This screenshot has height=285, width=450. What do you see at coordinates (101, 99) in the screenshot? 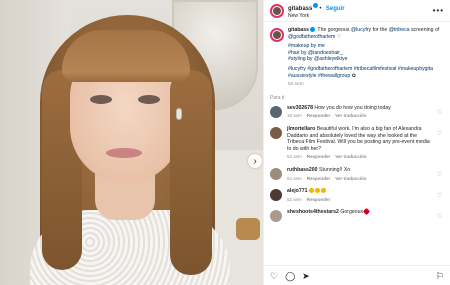
I see `left-eye` at bounding box center [101, 99].